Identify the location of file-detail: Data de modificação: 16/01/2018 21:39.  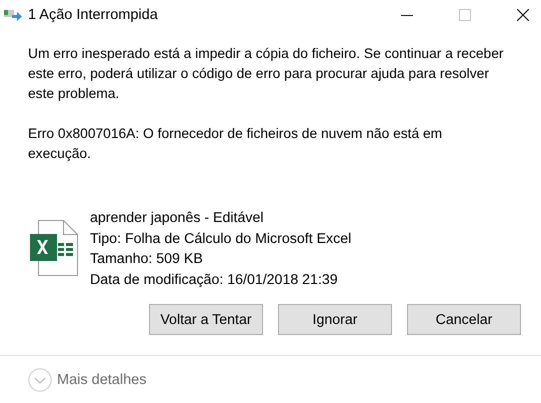
(214, 280).